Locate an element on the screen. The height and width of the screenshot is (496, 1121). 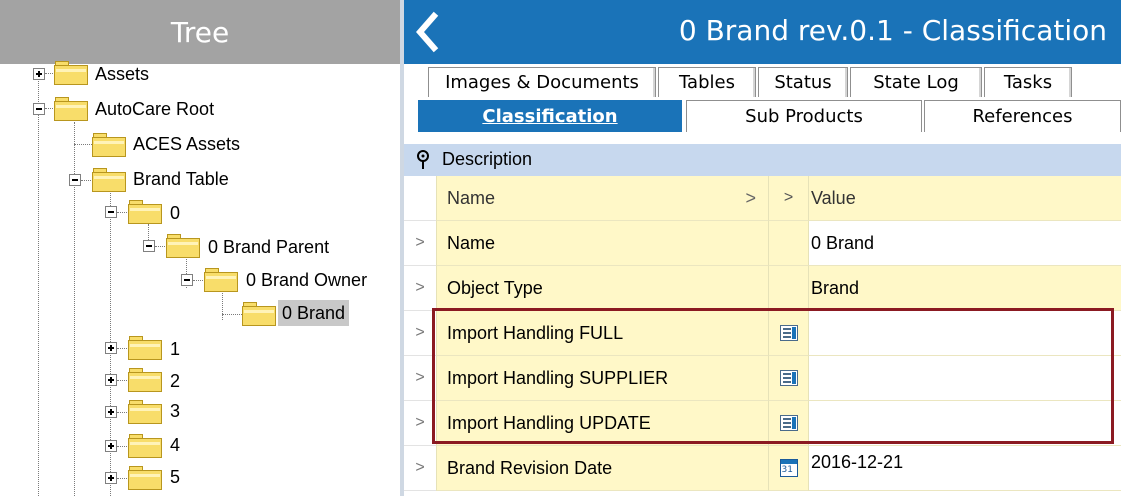
tab-classification: Classification is located at coordinates (550, 116).